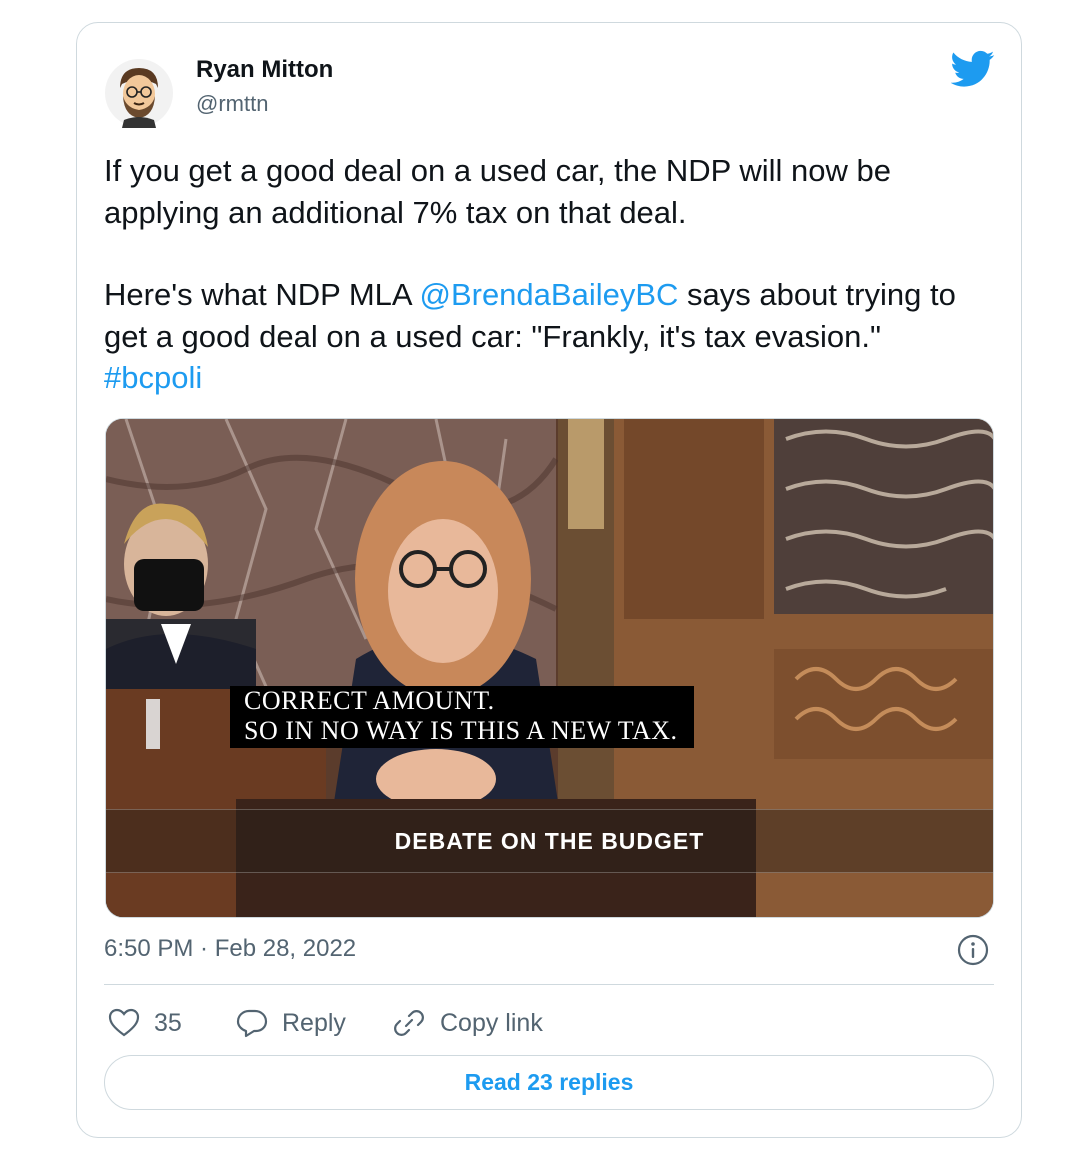 The height and width of the screenshot is (1159, 1080). I want to click on reply-label: Reply, so click(314, 1022).